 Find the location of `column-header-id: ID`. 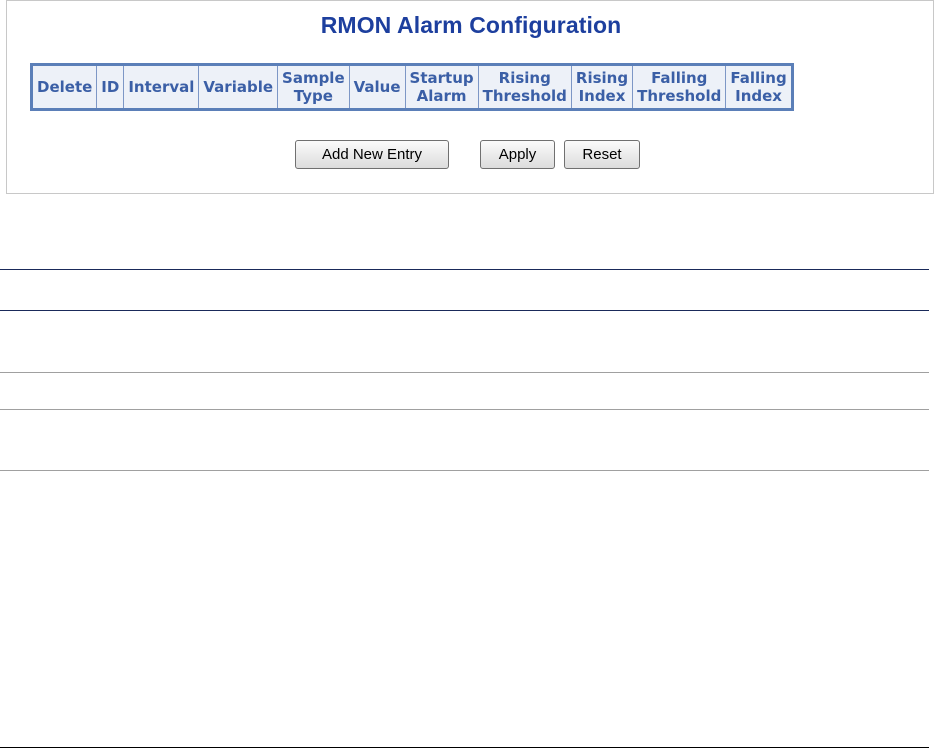

column-header-id: ID is located at coordinates (110, 87).